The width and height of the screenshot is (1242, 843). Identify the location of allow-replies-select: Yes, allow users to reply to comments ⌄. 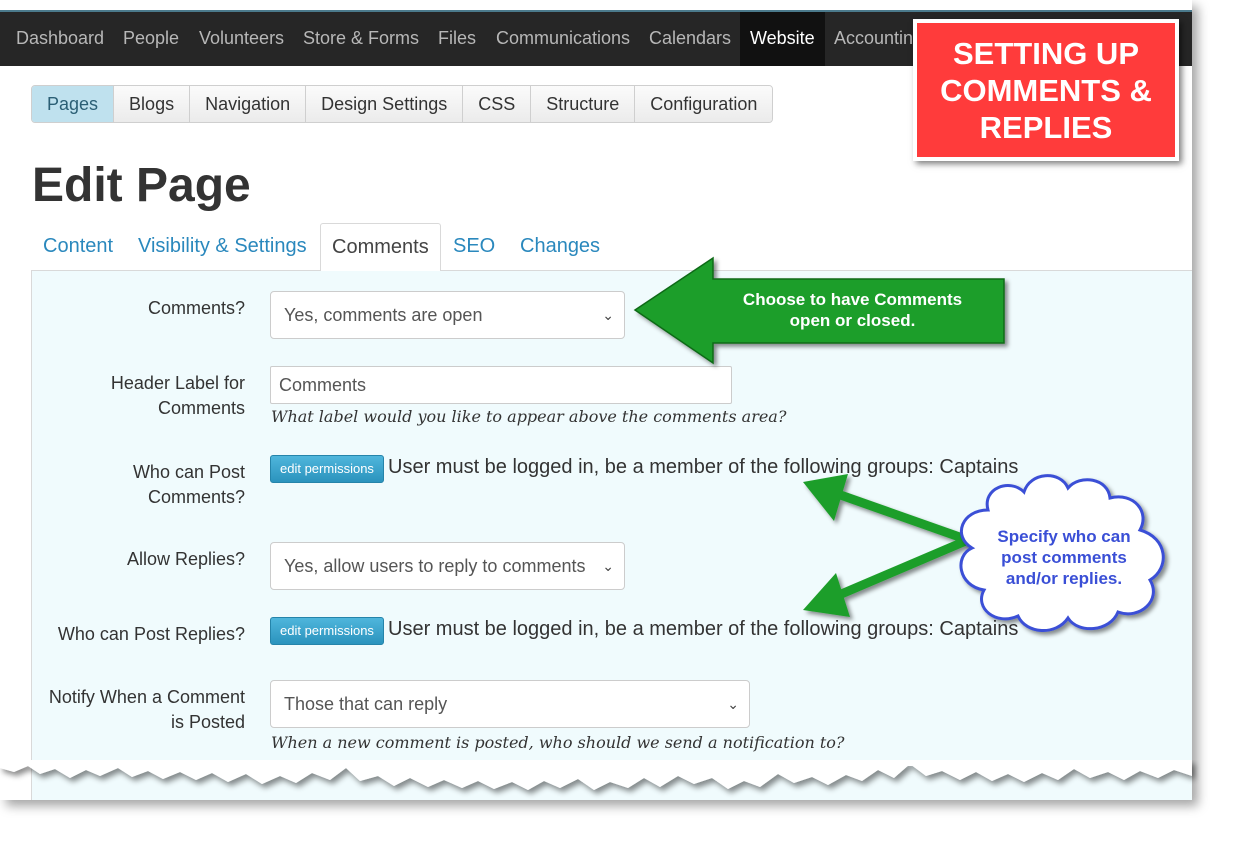
(447, 566).